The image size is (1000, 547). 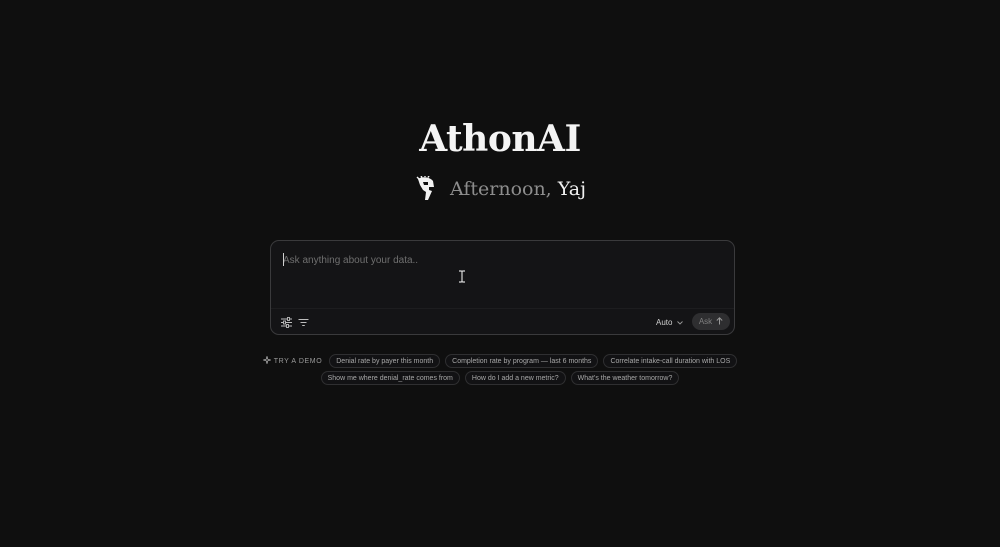 What do you see at coordinates (719, 321) in the screenshot?
I see `arrow-up-icon` at bounding box center [719, 321].